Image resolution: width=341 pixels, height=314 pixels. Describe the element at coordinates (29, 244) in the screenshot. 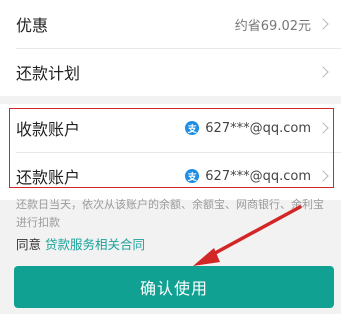

I see `agreement-prefix: 同意` at that location.